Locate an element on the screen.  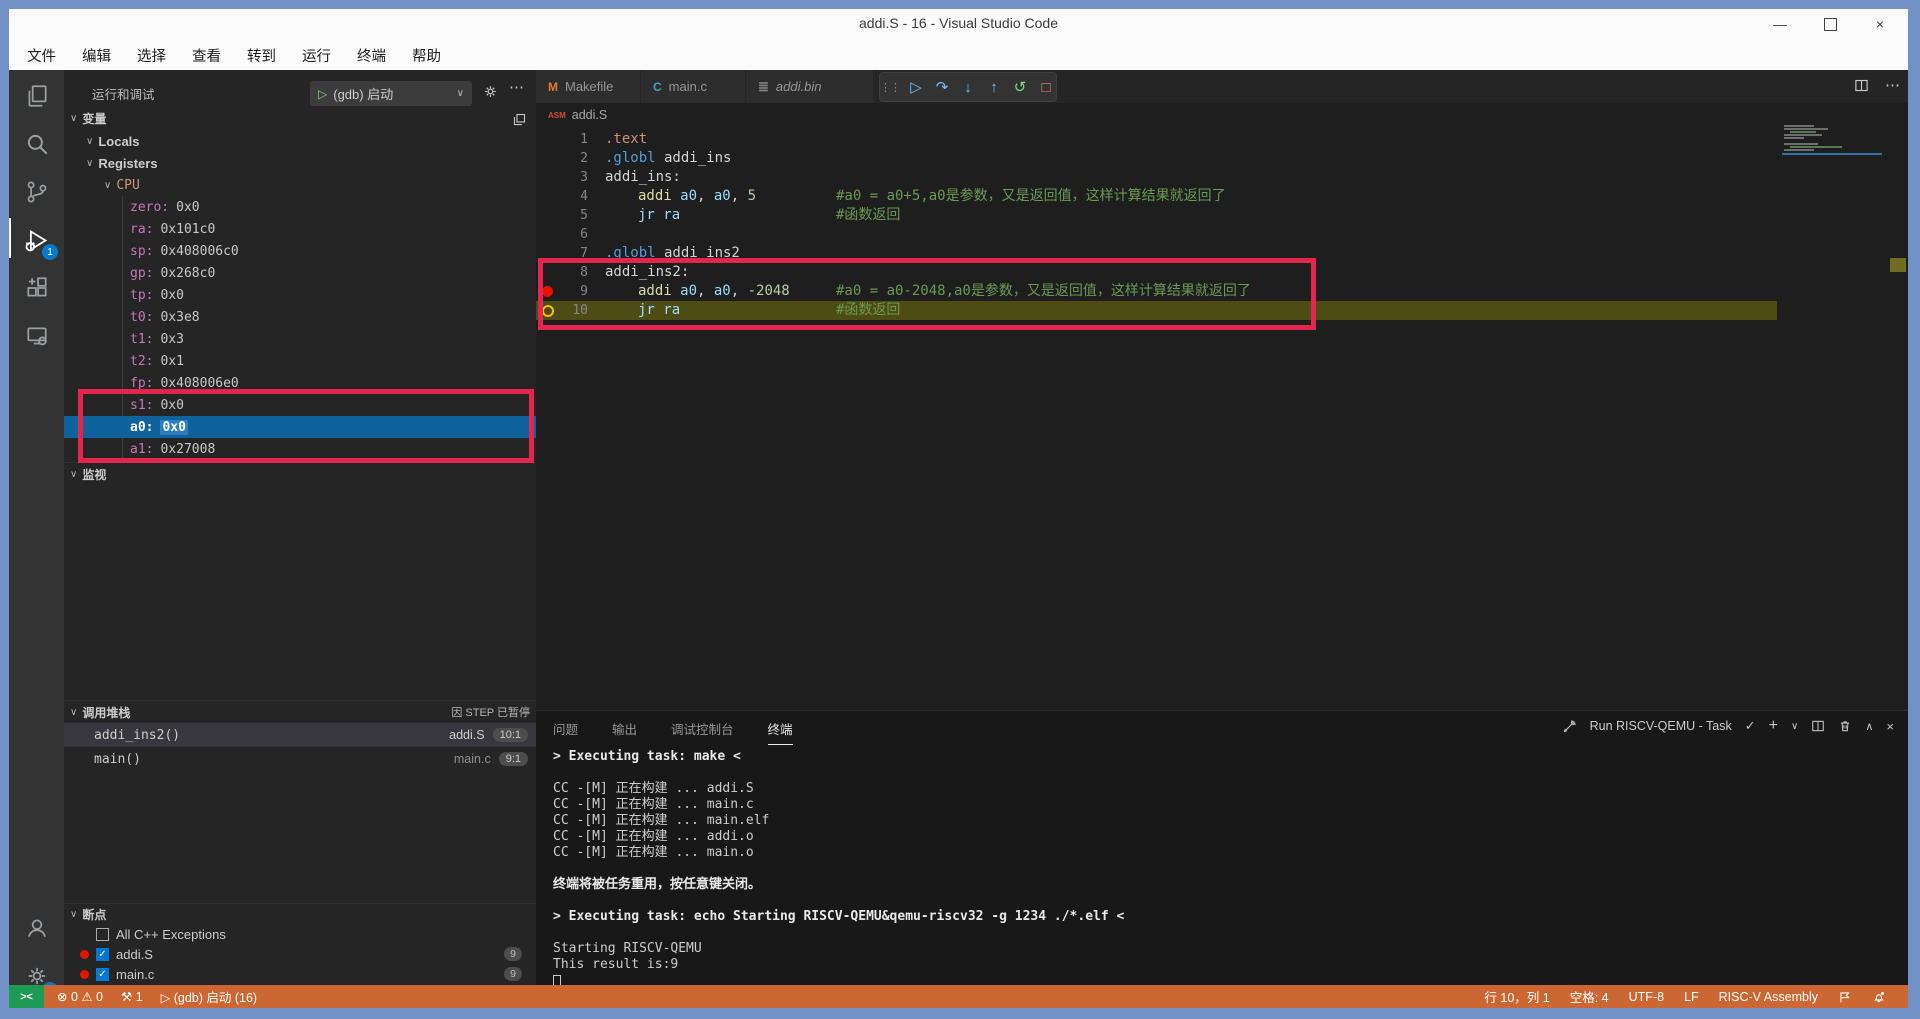
code-line-5: 5 jr ra #函数返回 is located at coordinates (1222, 215).